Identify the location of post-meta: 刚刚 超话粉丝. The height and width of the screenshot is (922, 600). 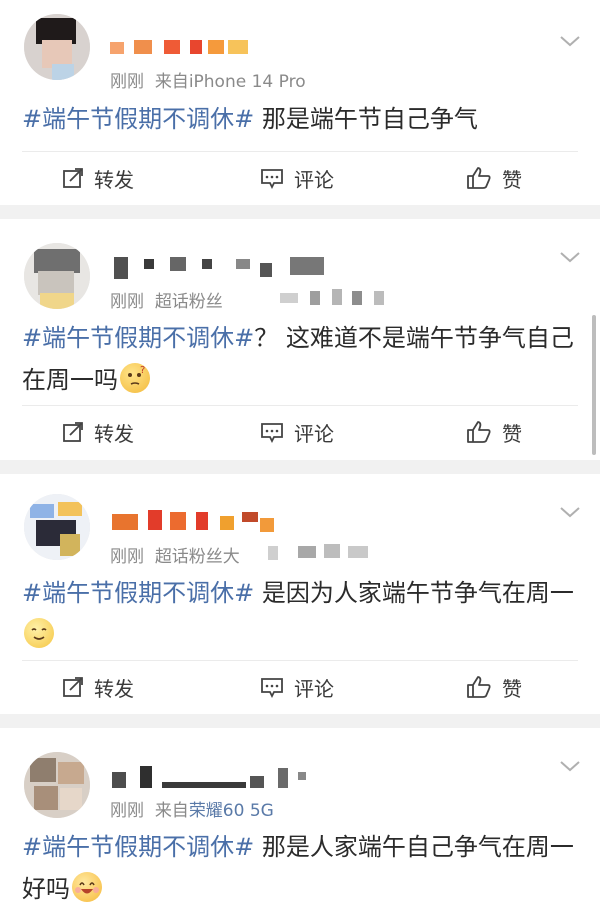
(166, 299).